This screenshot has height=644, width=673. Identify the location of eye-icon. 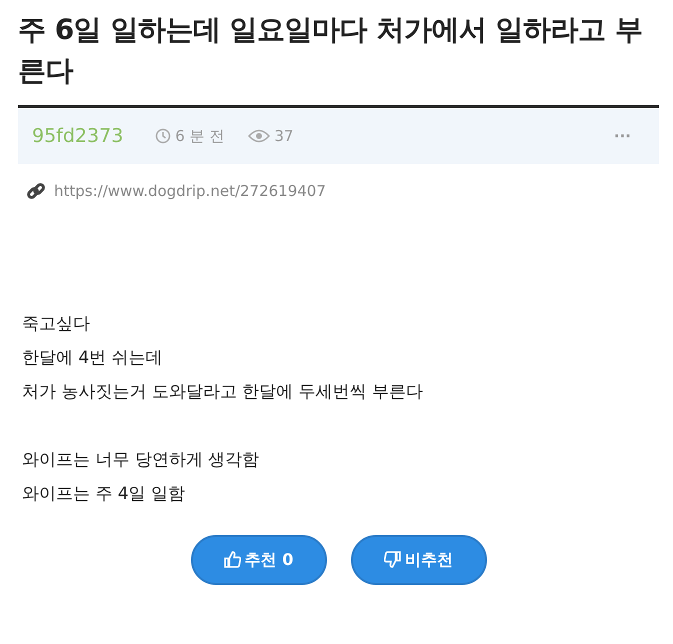
(259, 136).